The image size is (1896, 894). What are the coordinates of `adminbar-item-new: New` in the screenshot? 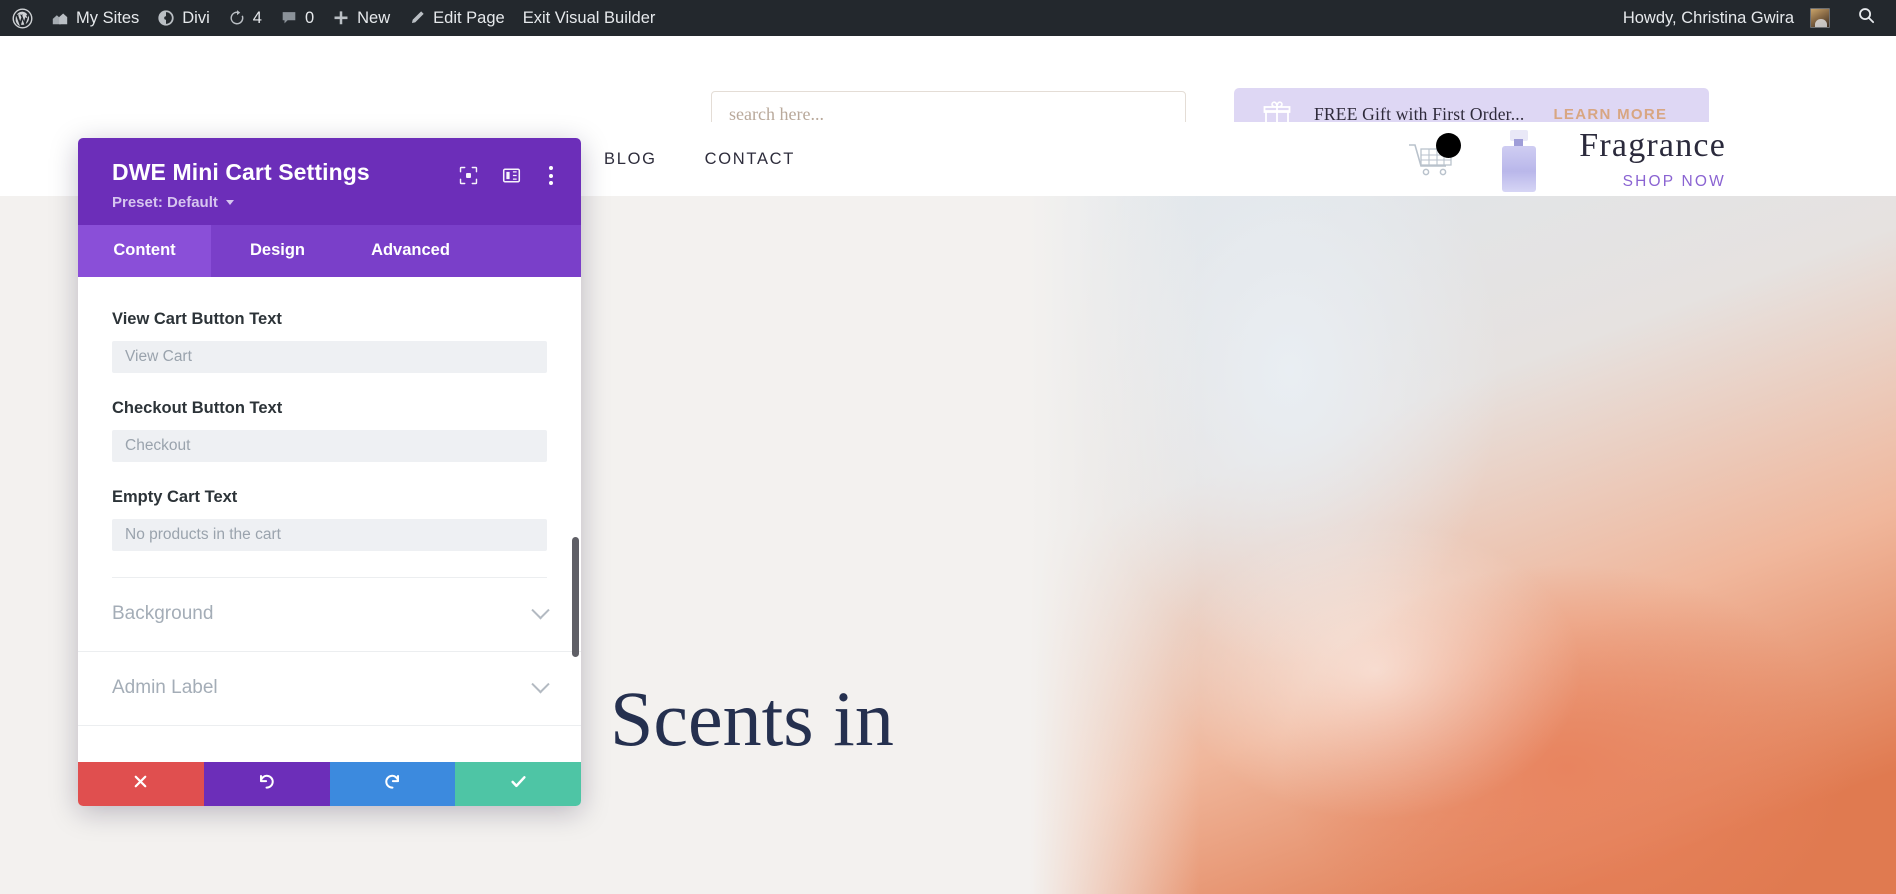 It's located at (361, 18).